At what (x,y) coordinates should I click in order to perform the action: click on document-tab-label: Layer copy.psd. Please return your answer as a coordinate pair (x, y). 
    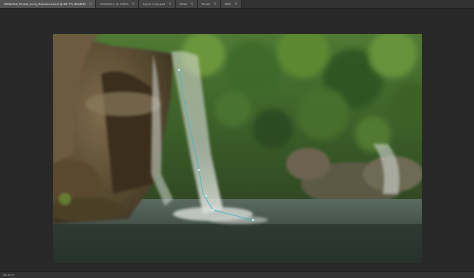
    Looking at the image, I should click on (154, 4).